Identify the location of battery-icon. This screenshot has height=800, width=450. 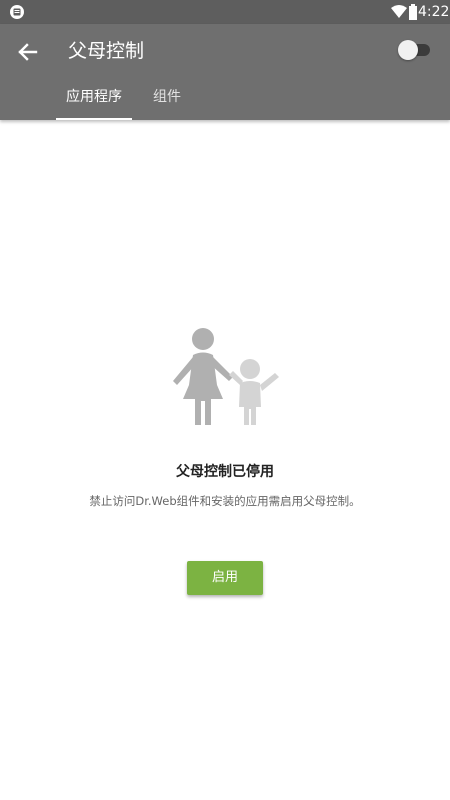
(413, 12).